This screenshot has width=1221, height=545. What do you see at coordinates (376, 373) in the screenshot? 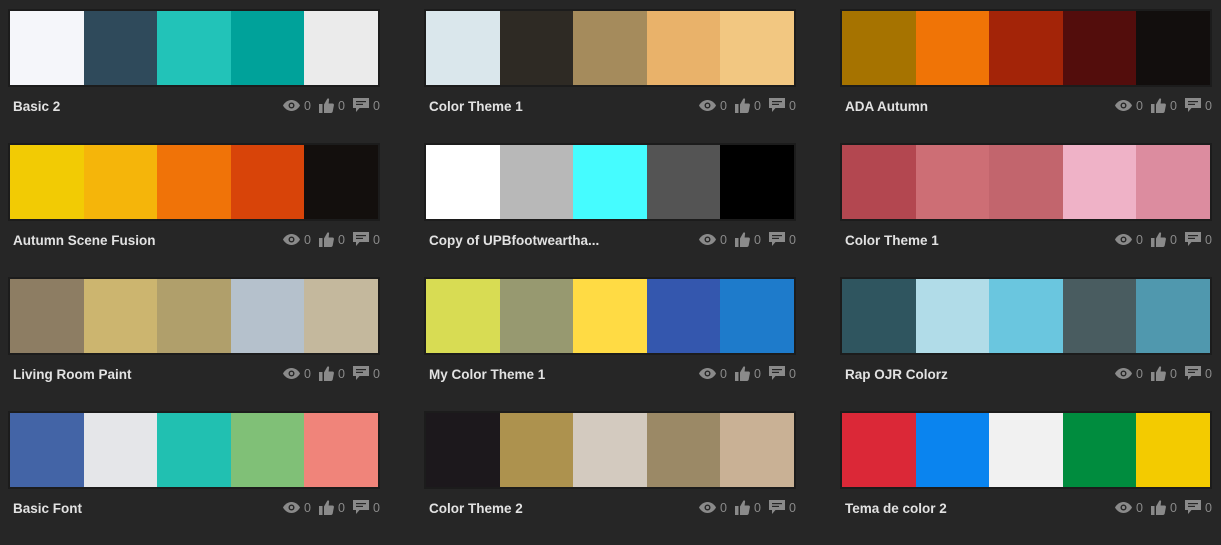
I see `comments-stat-count: 0` at bounding box center [376, 373].